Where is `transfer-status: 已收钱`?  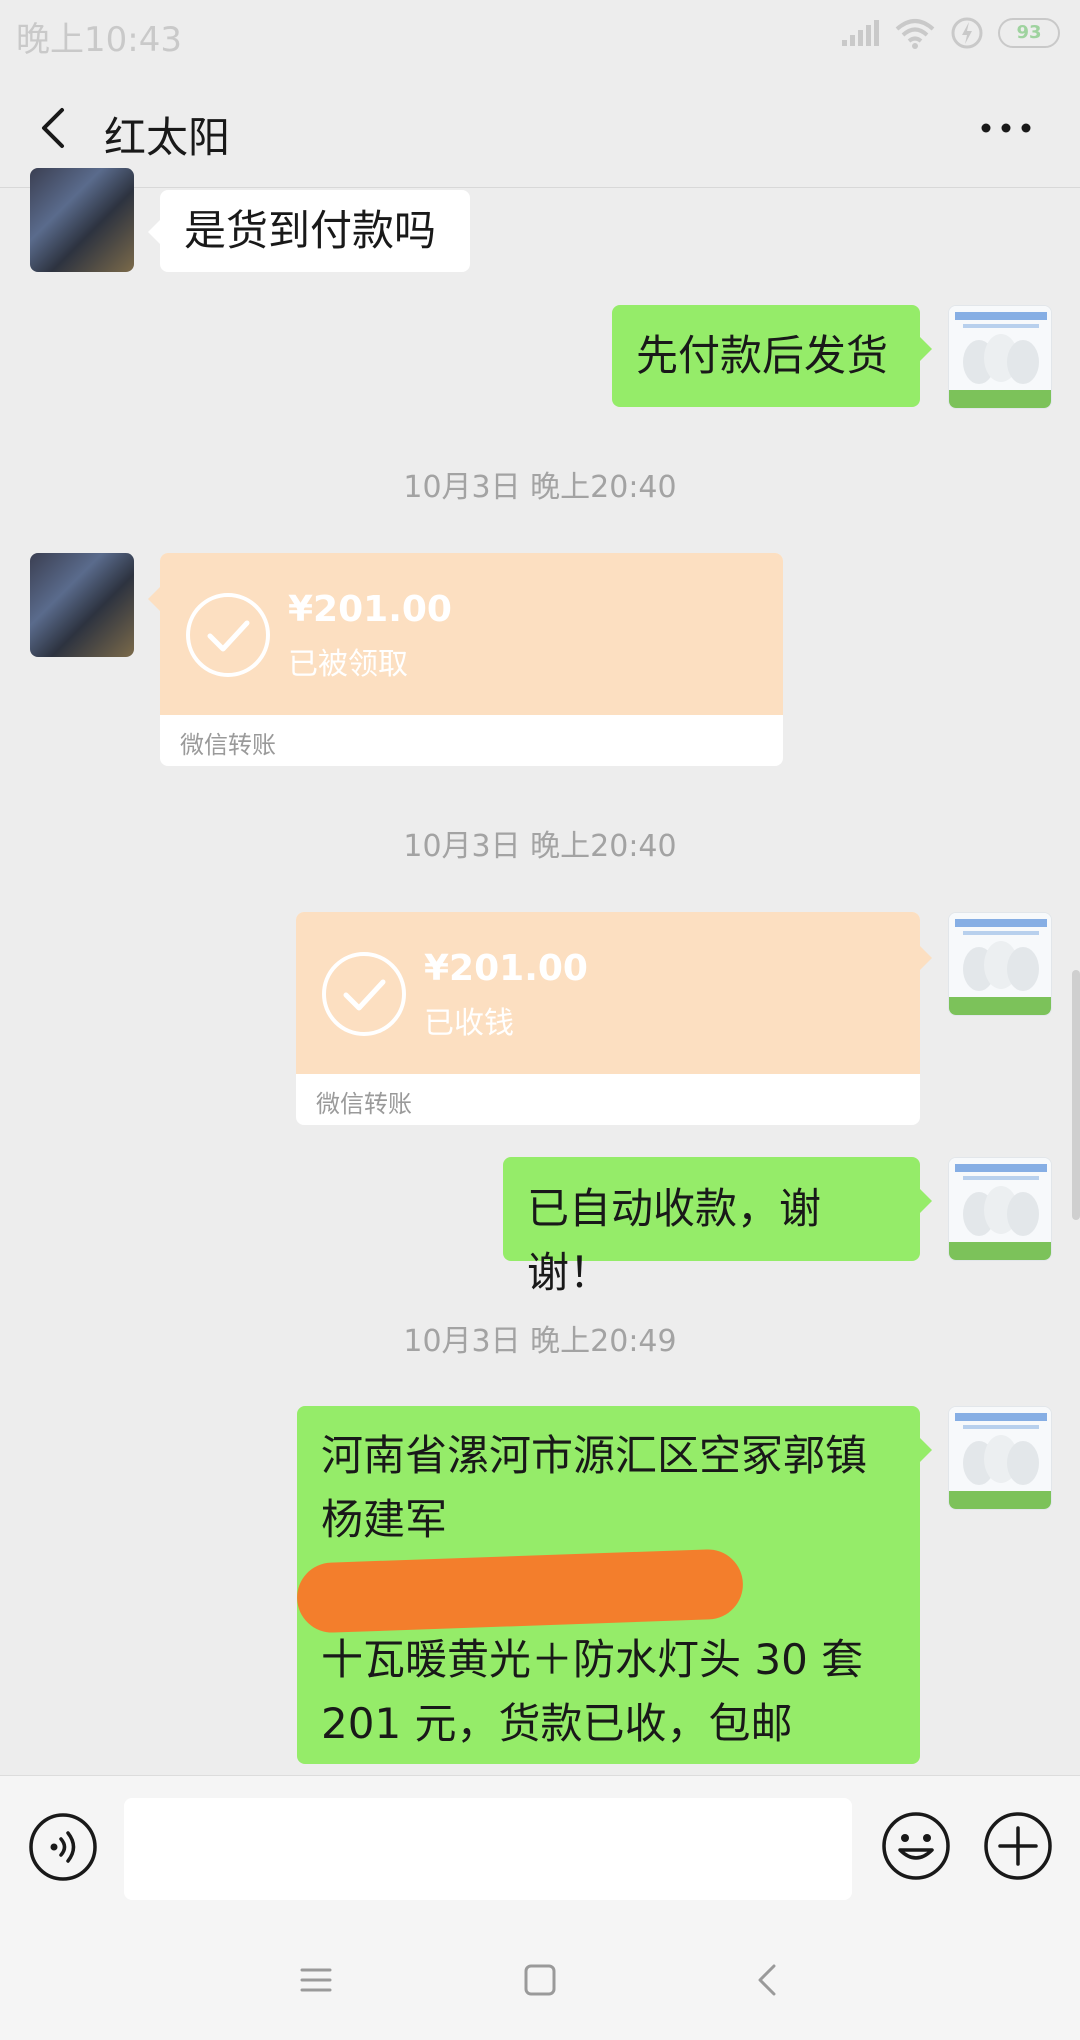
transfer-status: 已收钱 is located at coordinates (469, 1023).